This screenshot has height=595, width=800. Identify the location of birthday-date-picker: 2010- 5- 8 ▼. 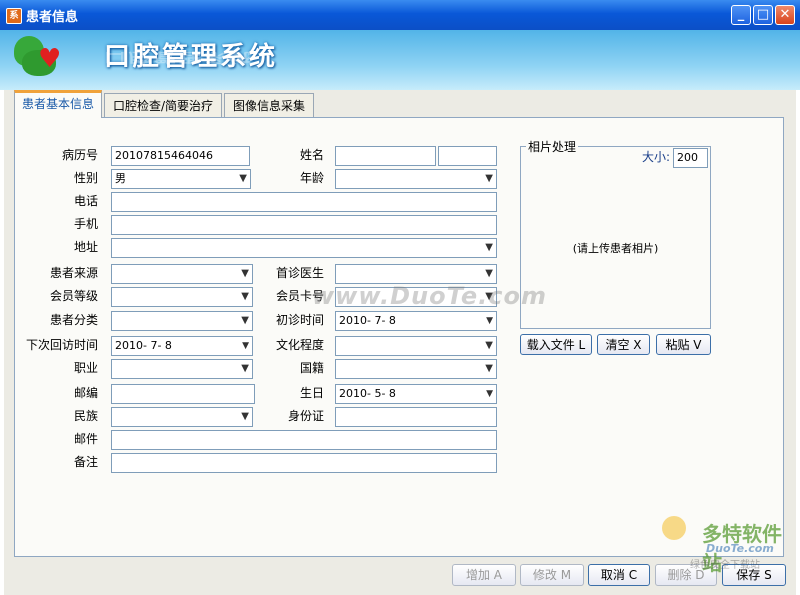
(416, 394).